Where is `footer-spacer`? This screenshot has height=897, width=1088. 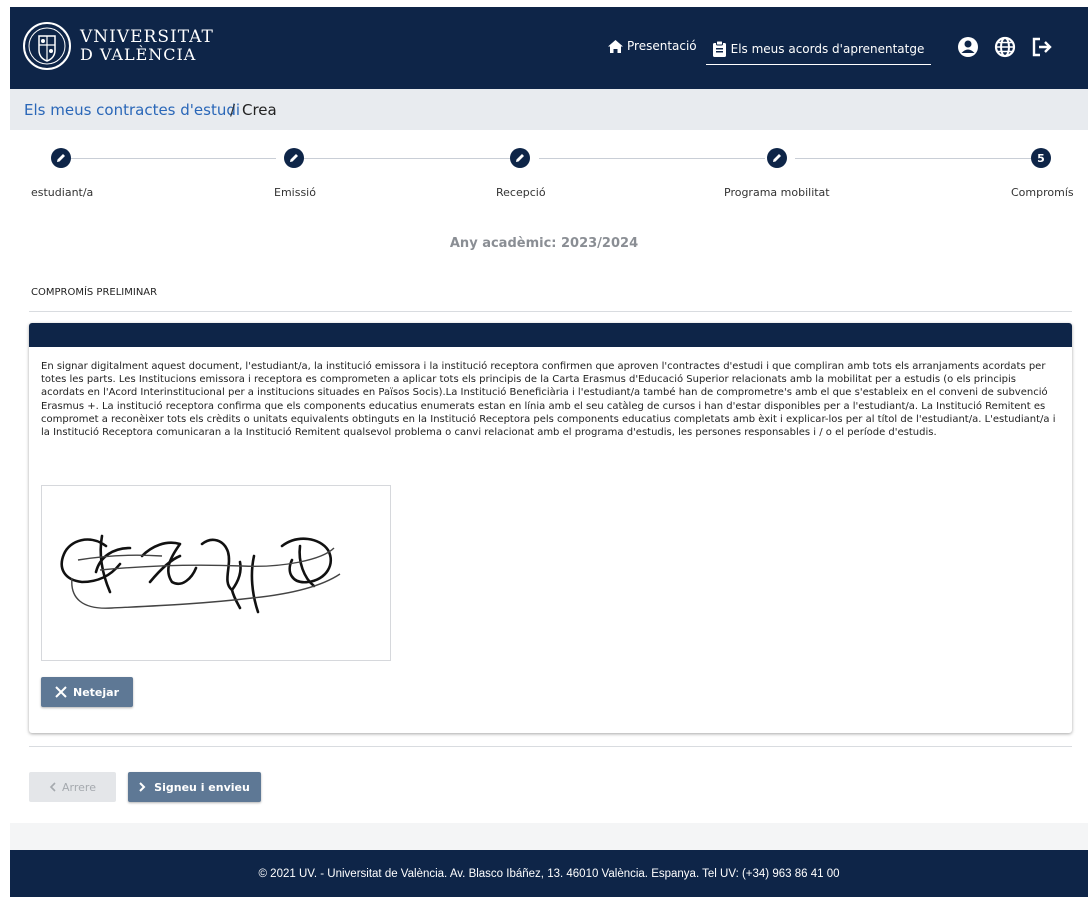 footer-spacer is located at coordinates (549, 836).